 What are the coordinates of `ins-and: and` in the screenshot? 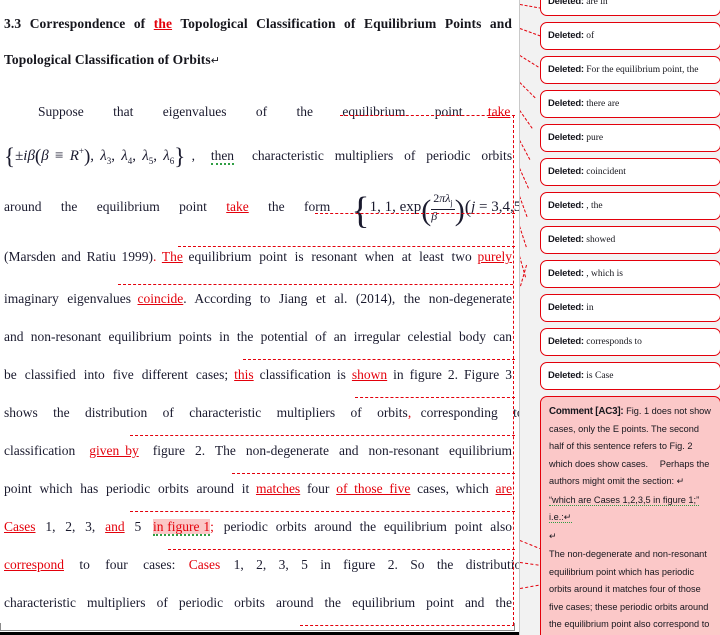 It's located at (115, 526).